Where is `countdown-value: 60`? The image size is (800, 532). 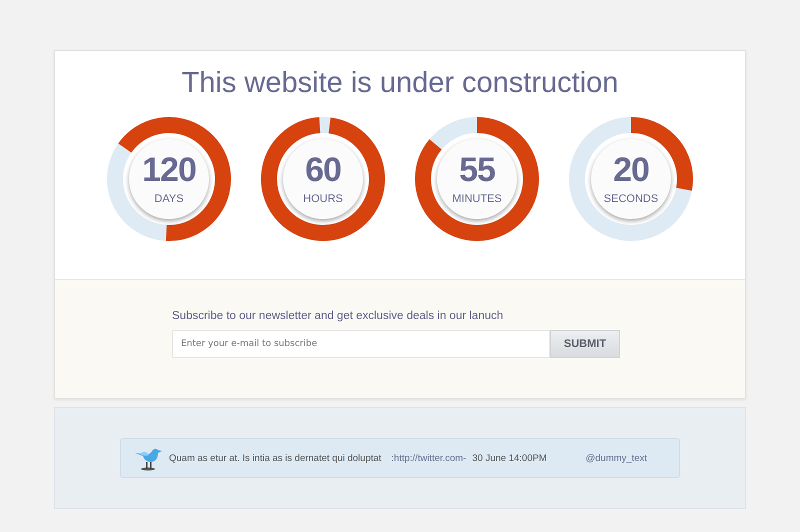
countdown-value: 60 is located at coordinates (323, 170).